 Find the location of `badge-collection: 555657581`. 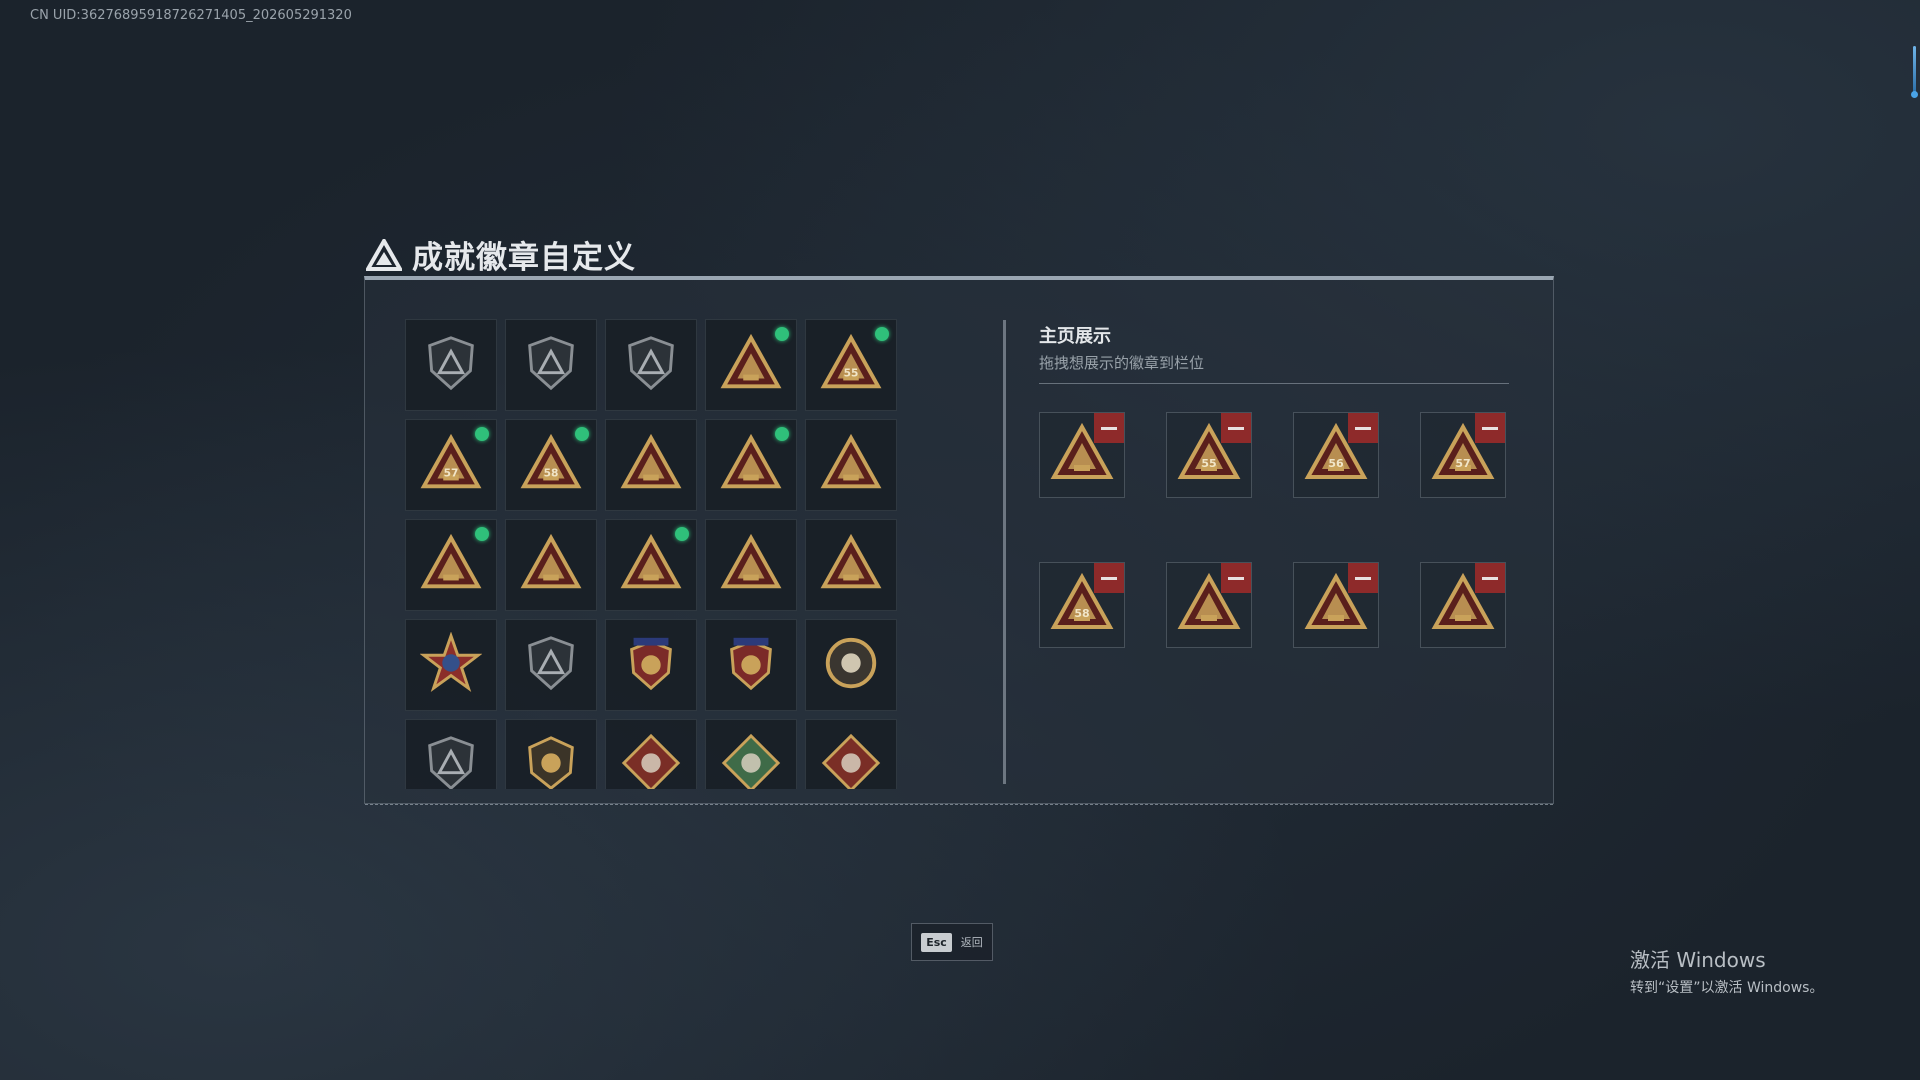

badge-collection: 555657581 is located at coordinates (655, 554).